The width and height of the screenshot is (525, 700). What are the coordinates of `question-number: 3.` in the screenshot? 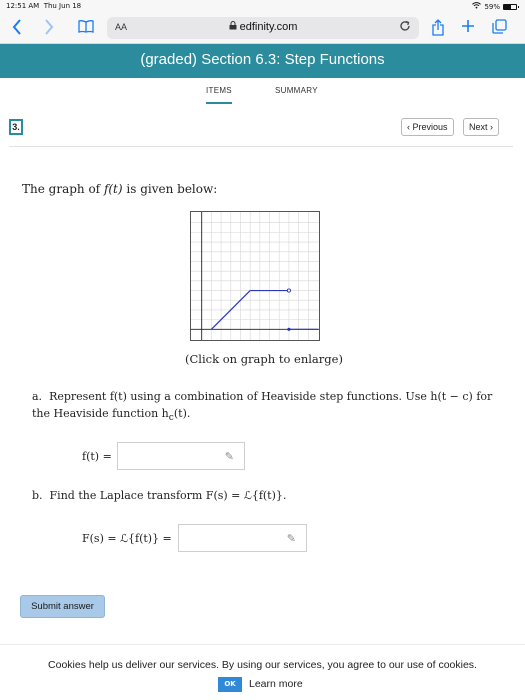 It's located at (16, 127).